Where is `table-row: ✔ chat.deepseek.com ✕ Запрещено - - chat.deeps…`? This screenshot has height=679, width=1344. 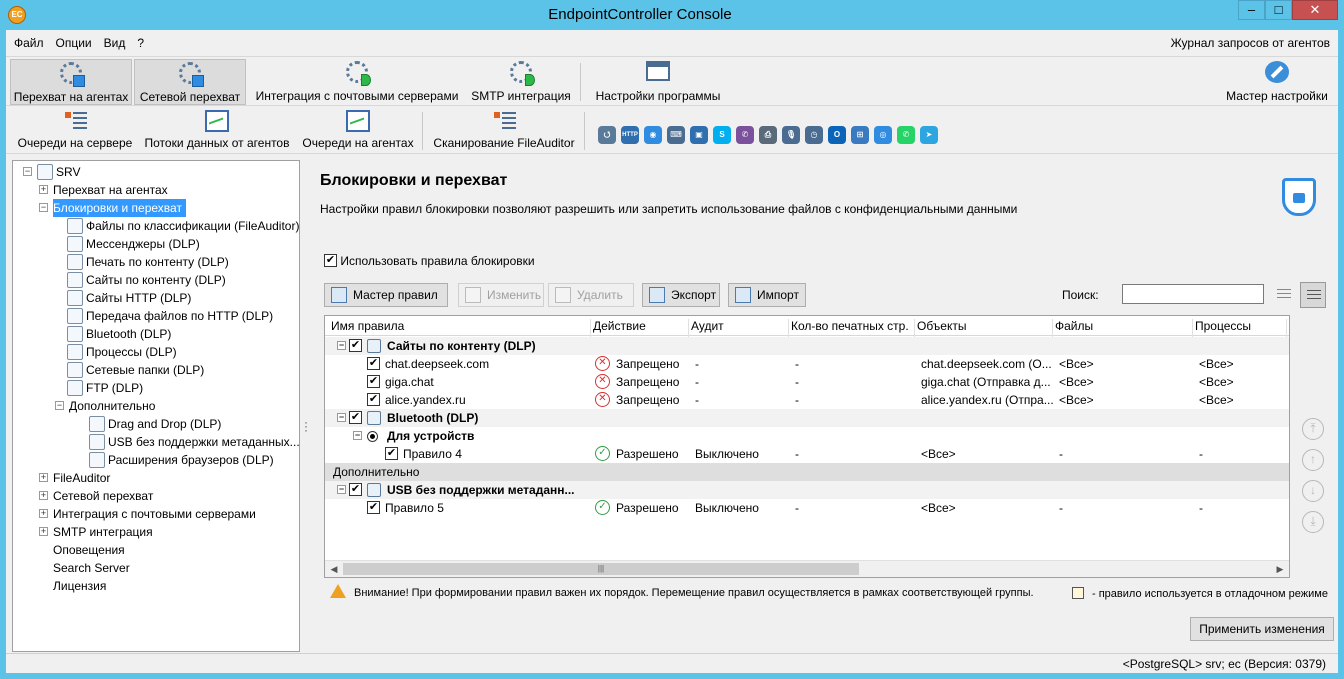 table-row: ✔ chat.deepseek.com ✕ Запрещено - - chat.deeps… is located at coordinates (807, 364).